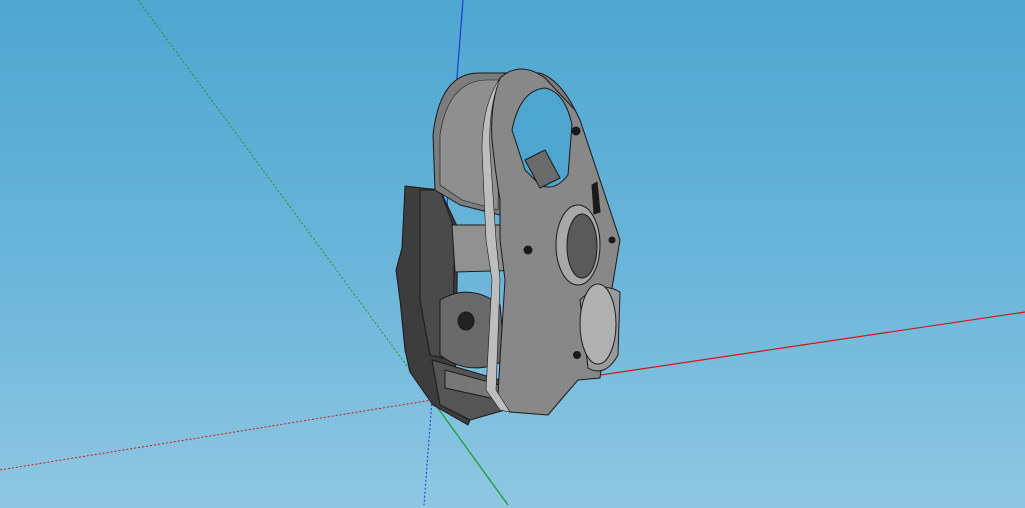 This screenshot has width=1025, height=508. I want to click on blue-axis-dotted, so click(428, 452).